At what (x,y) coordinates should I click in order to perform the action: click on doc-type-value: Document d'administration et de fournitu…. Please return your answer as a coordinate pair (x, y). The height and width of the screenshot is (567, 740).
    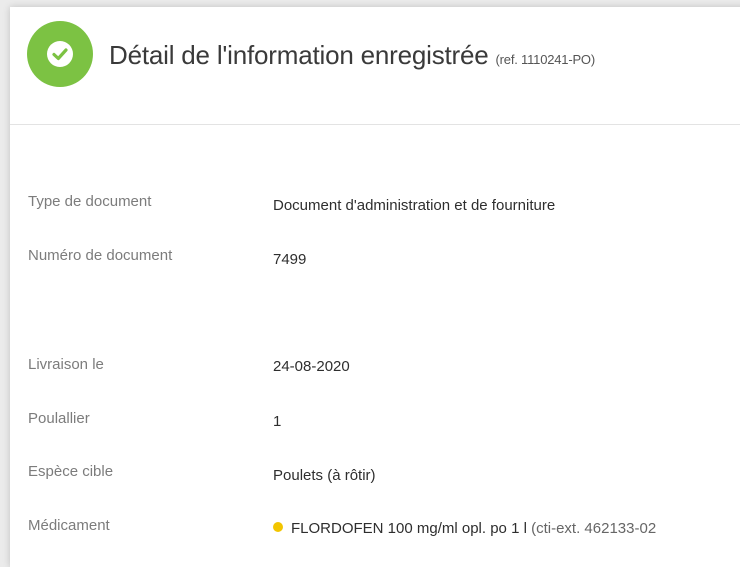
    Looking at the image, I should click on (414, 205).